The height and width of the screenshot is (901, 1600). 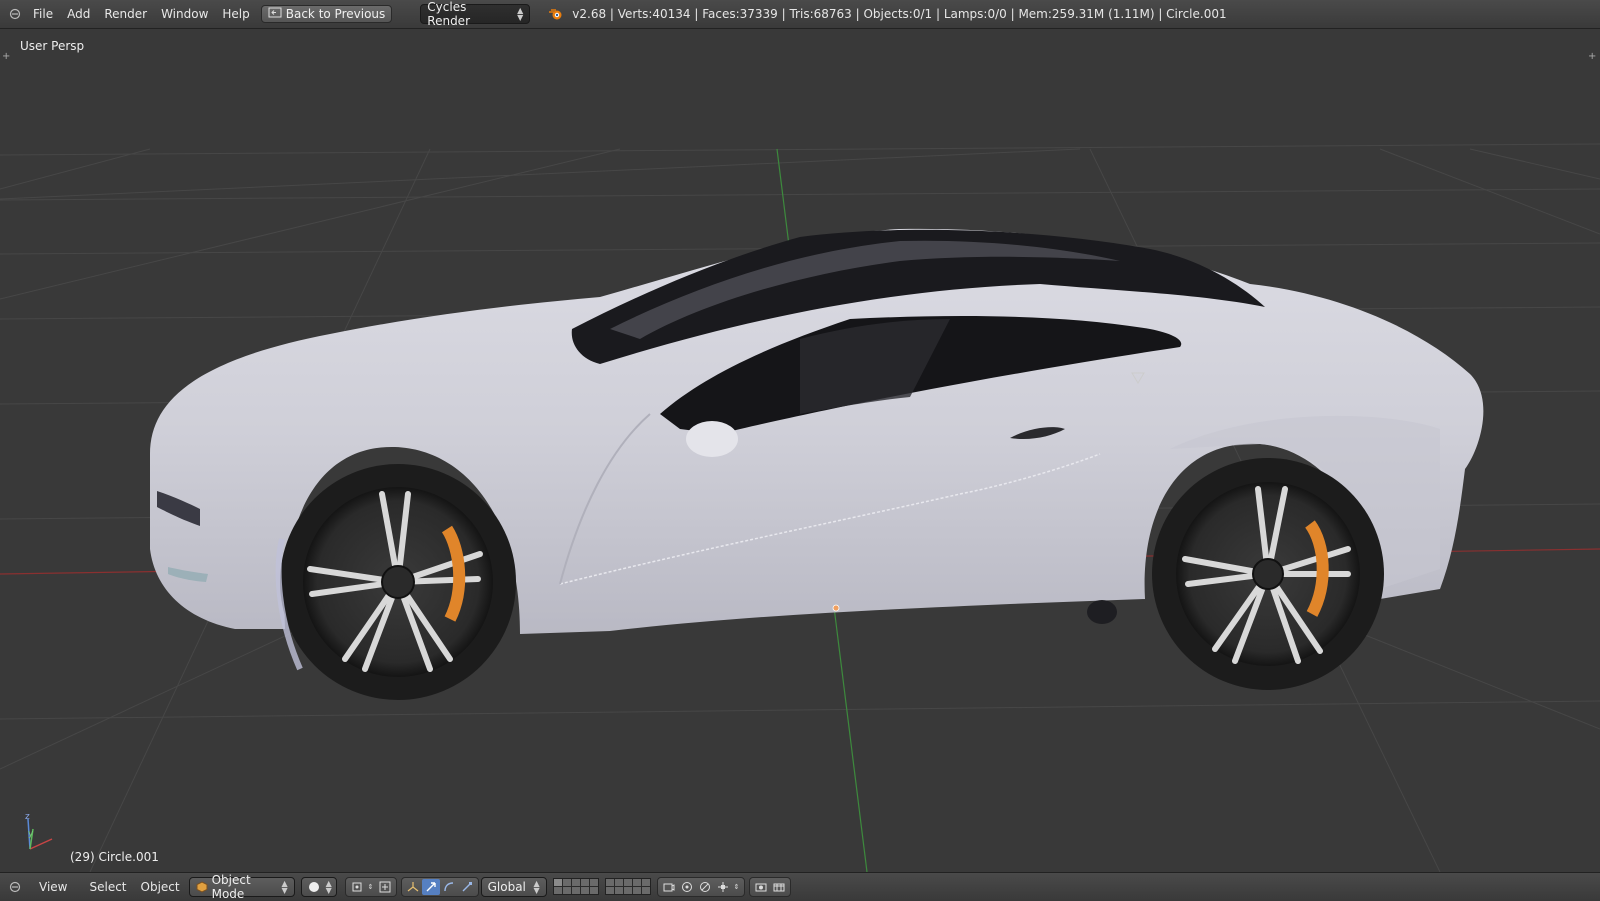 I want to click on menu-object: Object, so click(x=160, y=887).